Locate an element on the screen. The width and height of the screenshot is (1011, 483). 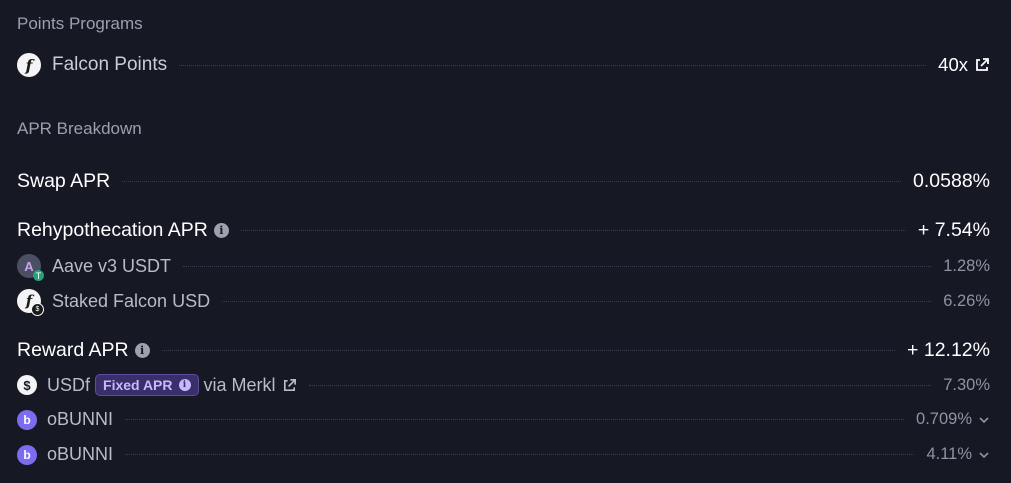
staked-falcon-icon: f $ is located at coordinates (30, 302).